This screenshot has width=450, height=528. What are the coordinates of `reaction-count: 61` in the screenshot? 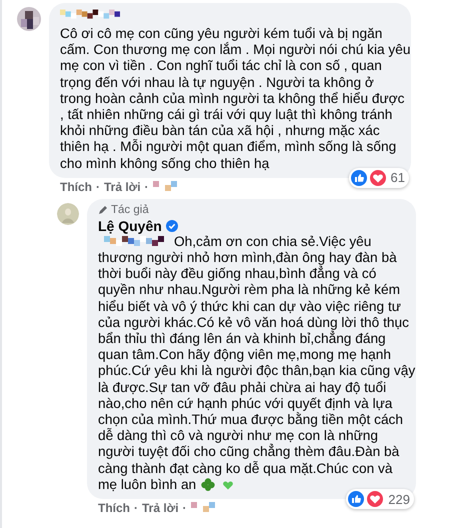 It's located at (397, 178).